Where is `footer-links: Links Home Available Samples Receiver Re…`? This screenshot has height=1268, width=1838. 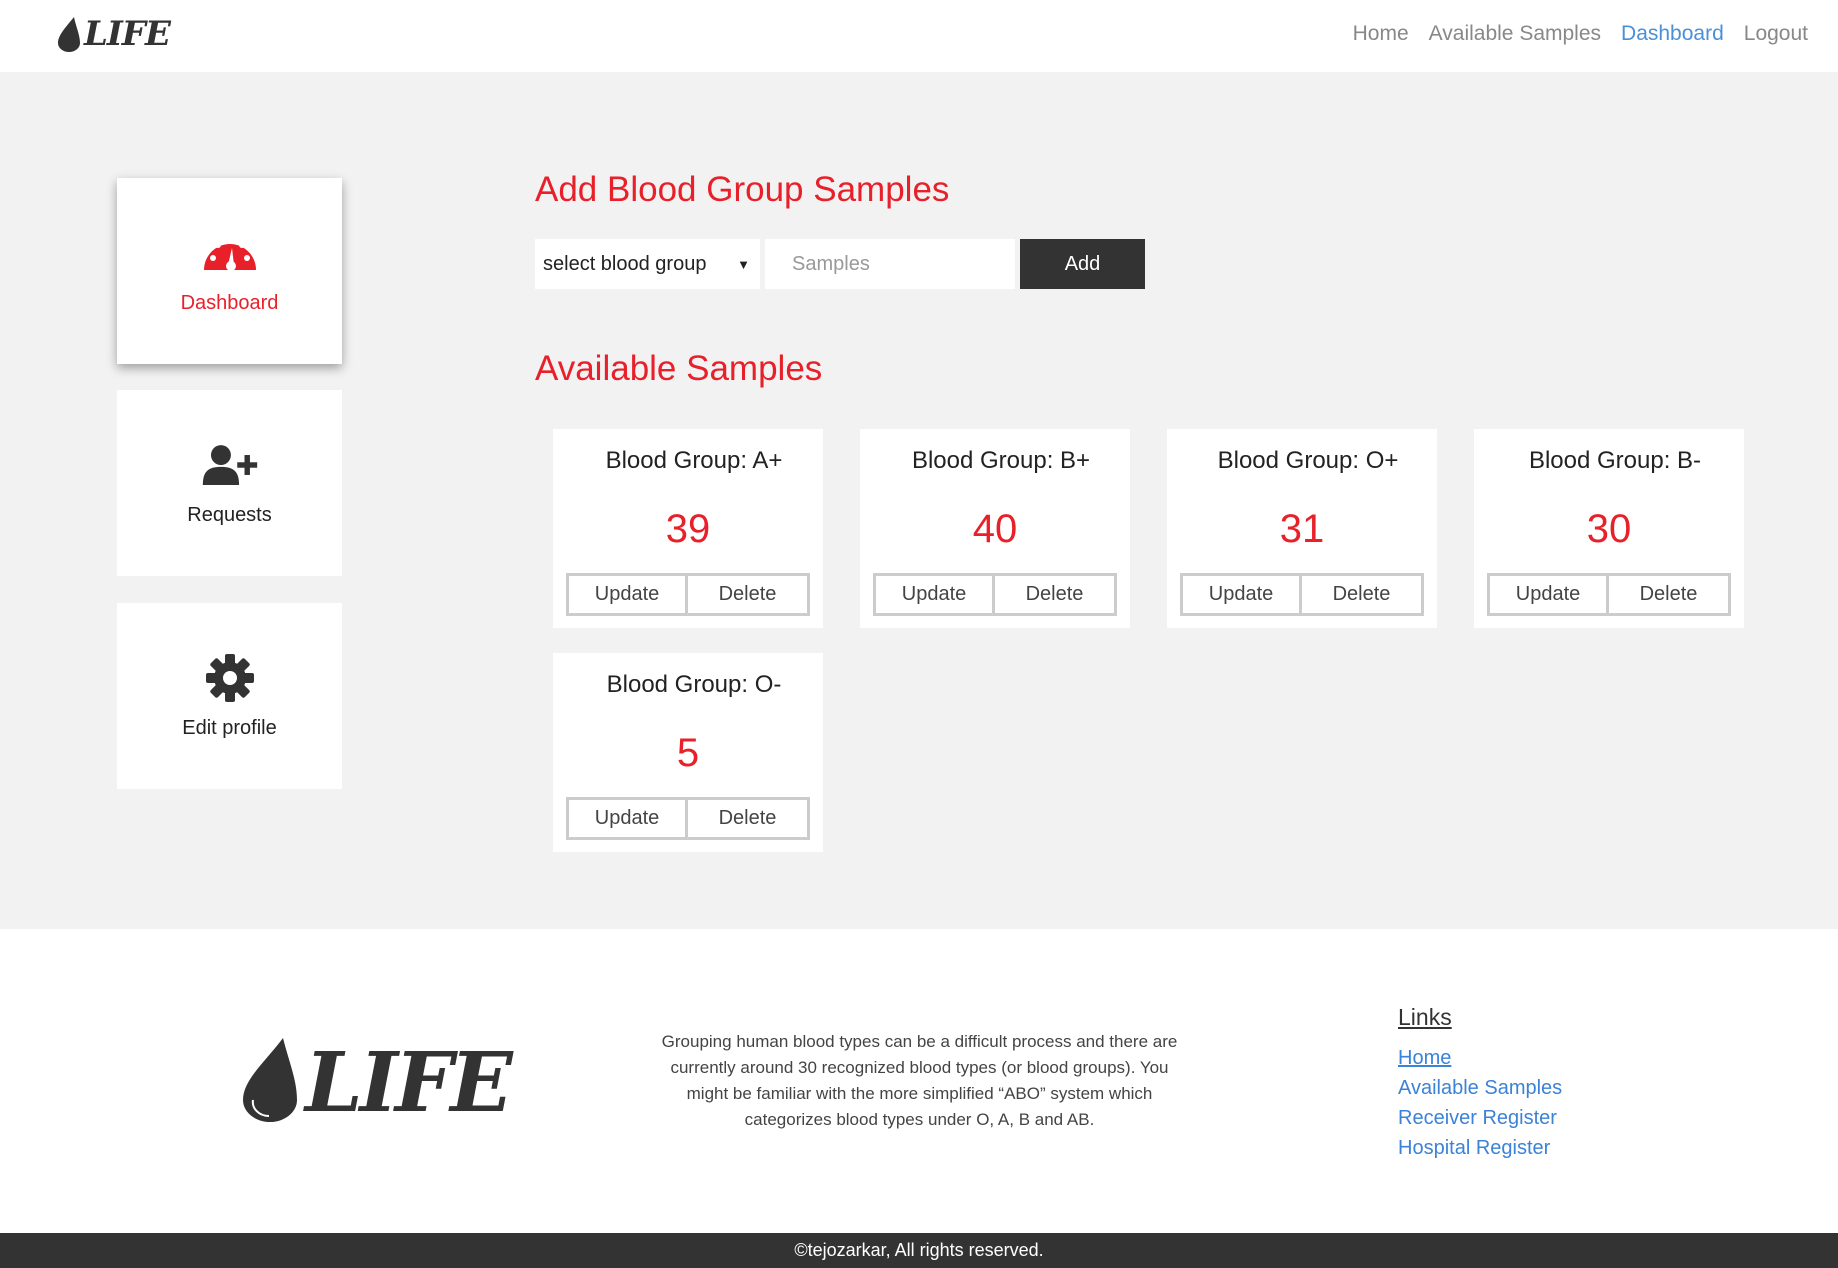
footer-links: Links Home Available Samples Receiver Re… is located at coordinates (1480, 1083).